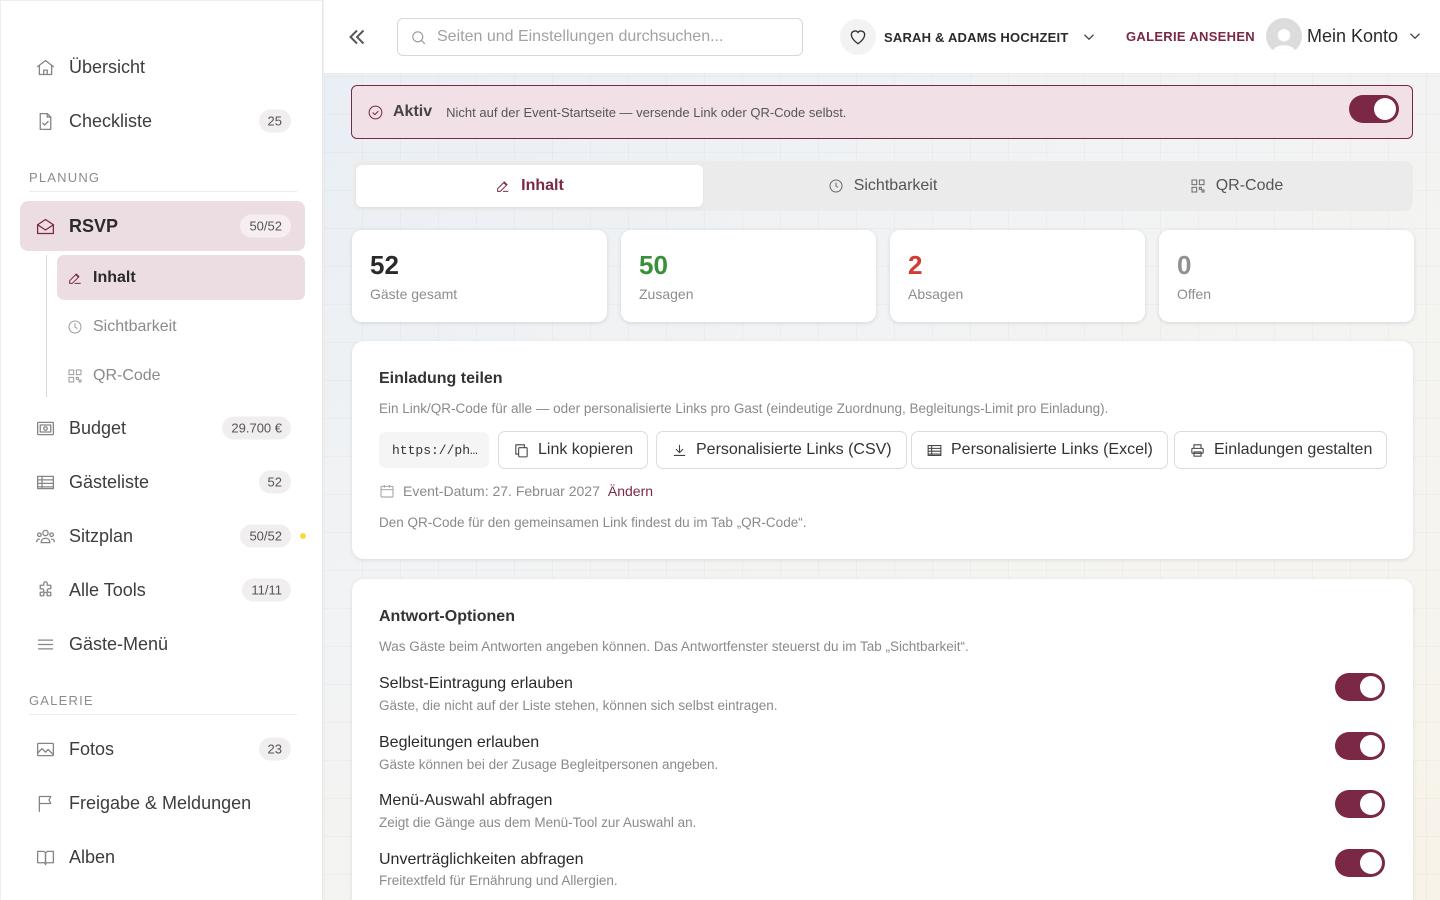  Describe the element at coordinates (357, 37) in the screenshot. I see `collapse-sidebar-button` at that location.